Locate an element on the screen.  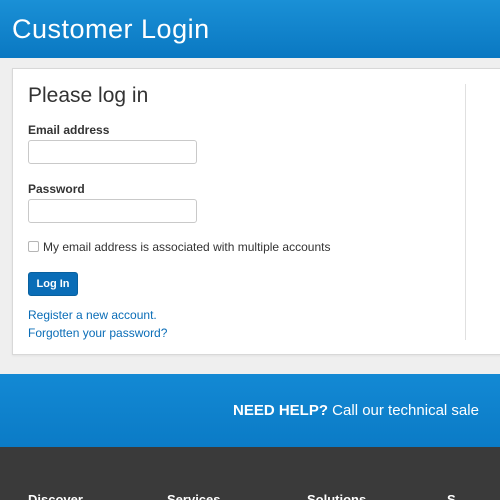
page-header-banner: Customer Login is located at coordinates (250, 29).